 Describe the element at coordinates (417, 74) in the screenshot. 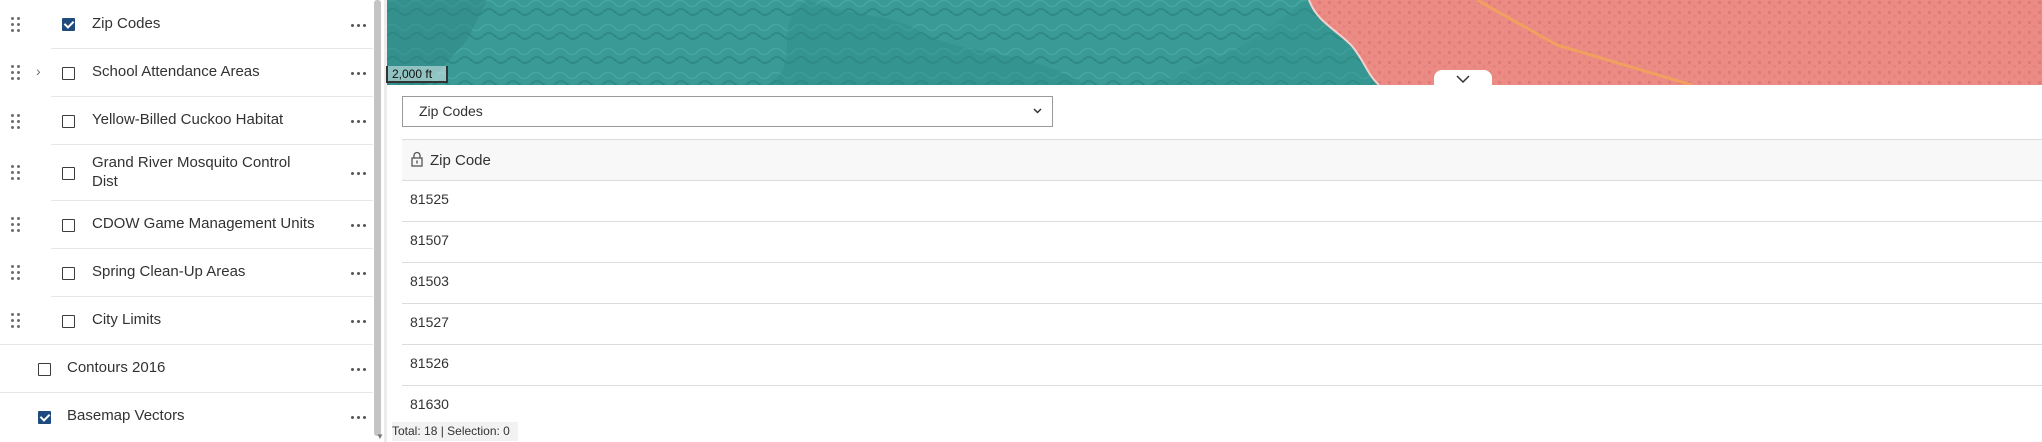

I see `map-scale-bar: 2,000 ft` at that location.